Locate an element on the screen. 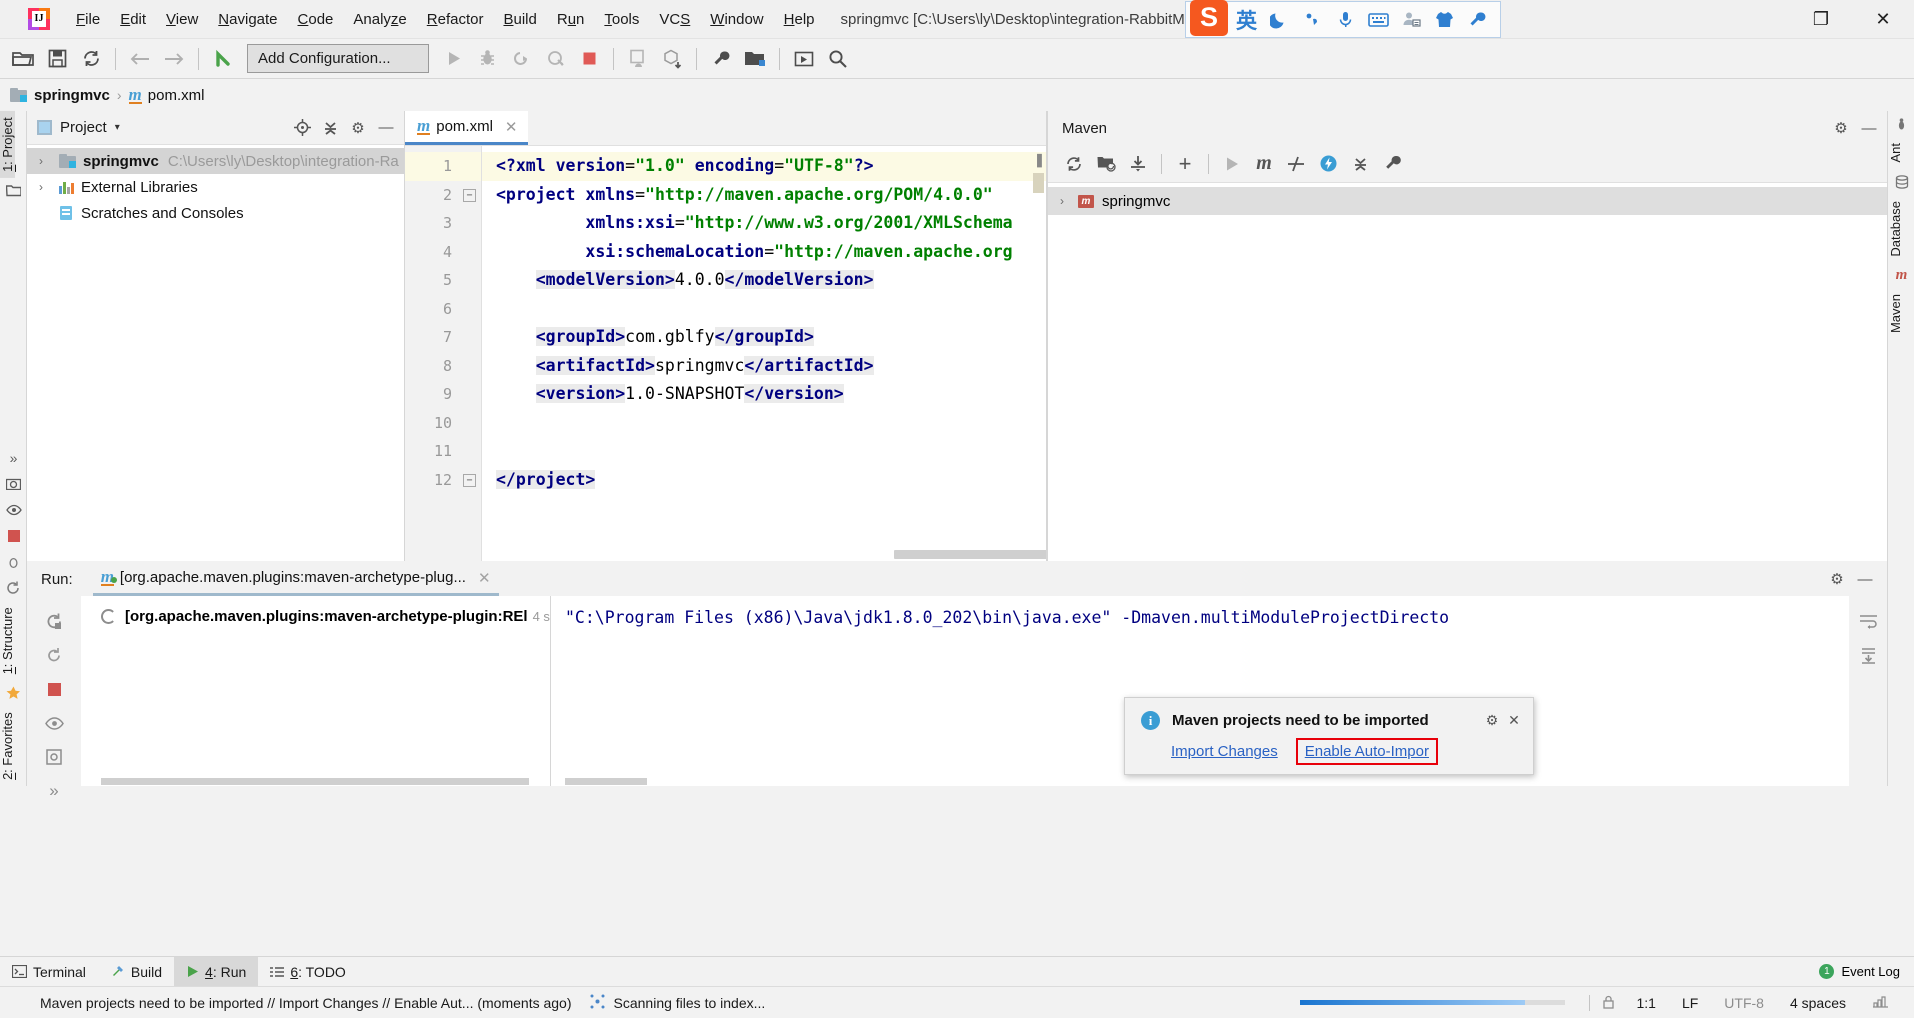  screenshot-icon is located at coordinates (13, 484).